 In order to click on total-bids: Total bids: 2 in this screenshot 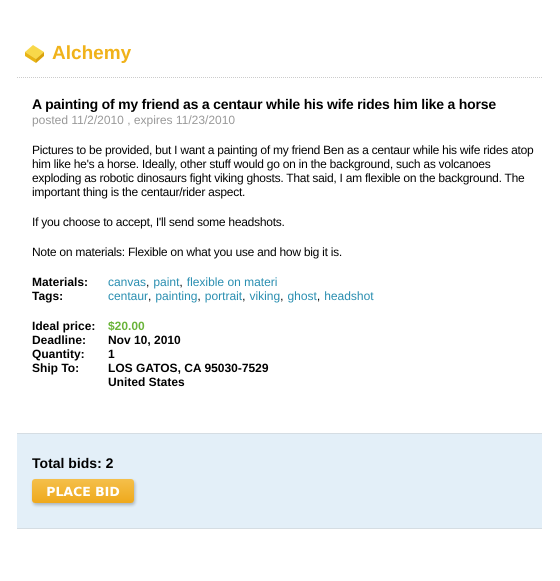, I will do `click(73, 463)`.